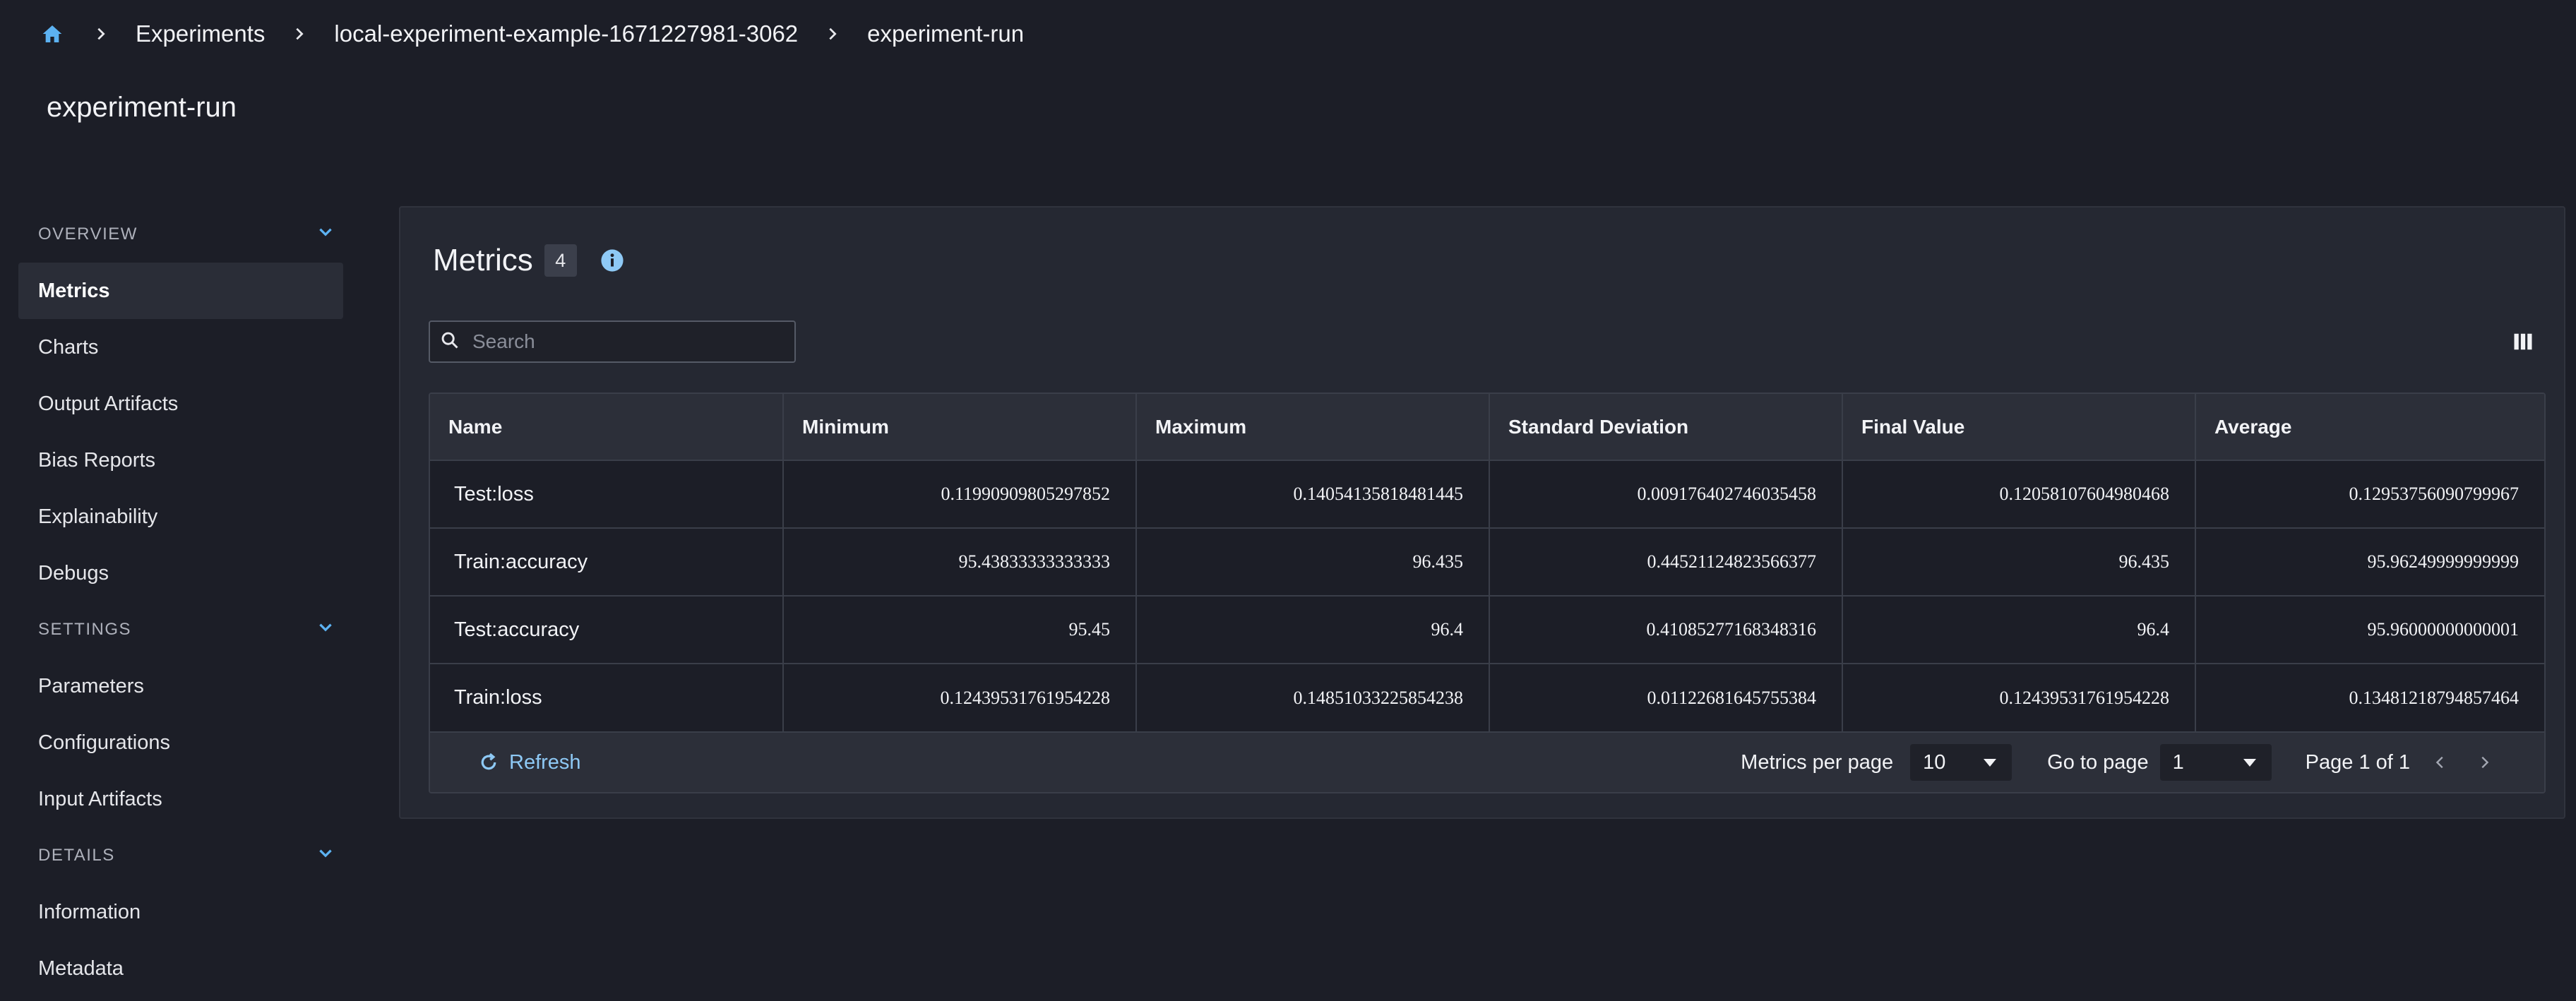 The width and height of the screenshot is (2576, 1001). I want to click on refresh-button: Refresh, so click(529, 762).